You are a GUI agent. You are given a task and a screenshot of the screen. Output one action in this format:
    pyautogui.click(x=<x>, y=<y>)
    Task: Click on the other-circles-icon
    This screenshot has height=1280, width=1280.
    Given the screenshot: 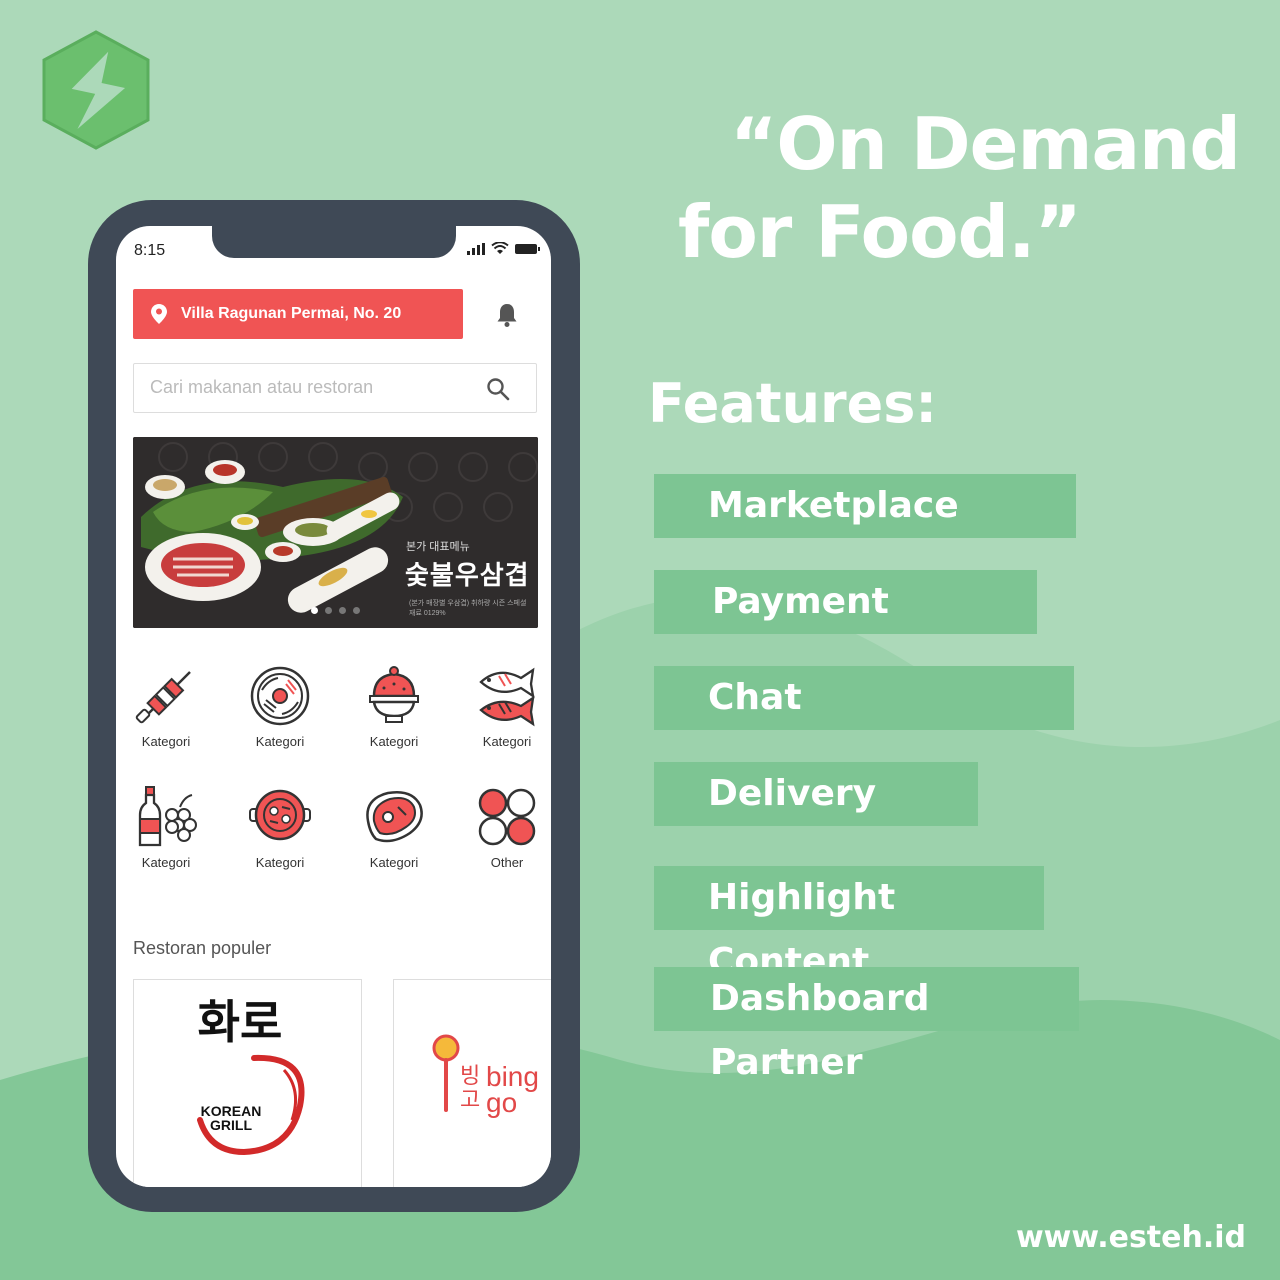 What is the action you would take?
    pyautogui.click(x=507, y=817)
    